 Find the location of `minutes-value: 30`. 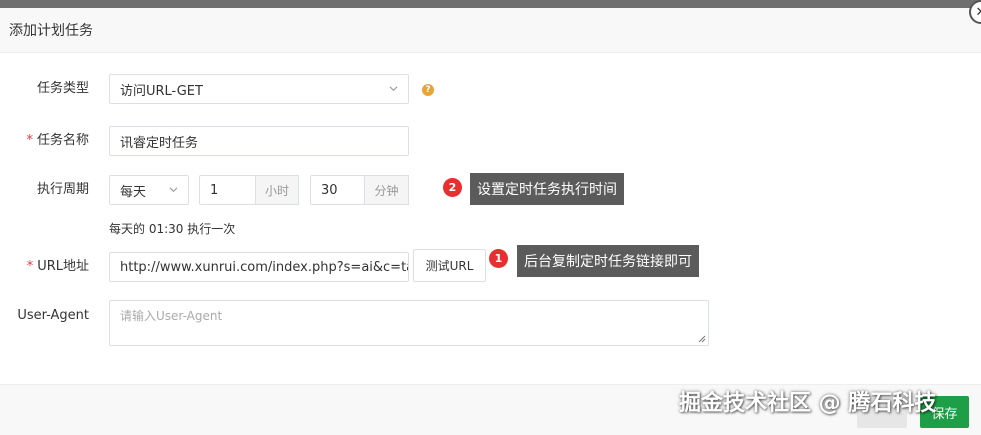

minutes-value: 30 is located at coordinates (329, 190).